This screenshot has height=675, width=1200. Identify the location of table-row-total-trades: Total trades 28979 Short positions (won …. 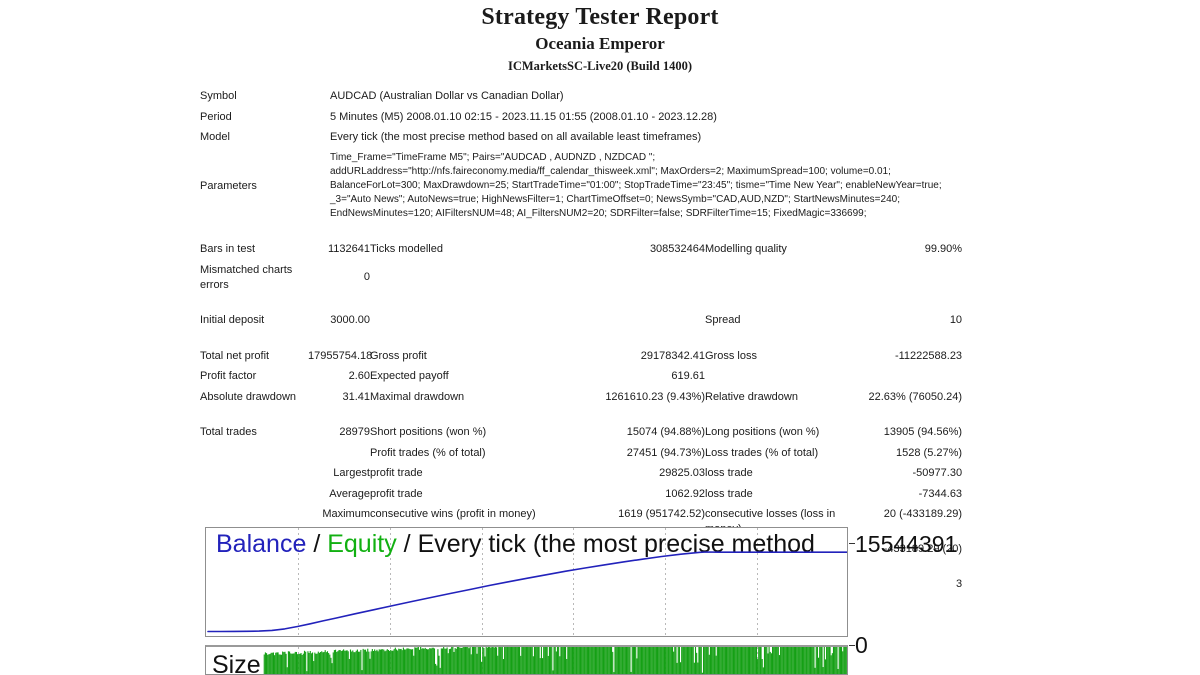
(581, 432).